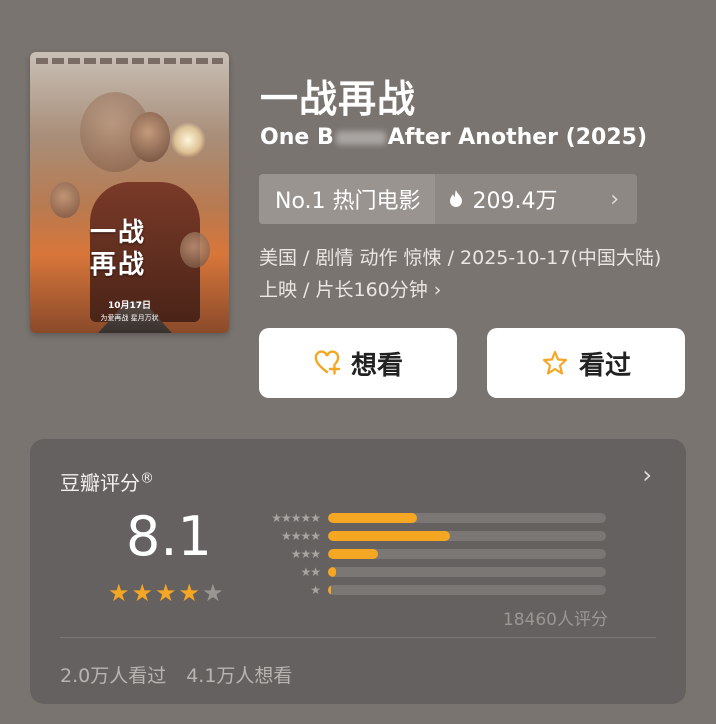  I want to click on seen-label: 看过, so click(604, 365).